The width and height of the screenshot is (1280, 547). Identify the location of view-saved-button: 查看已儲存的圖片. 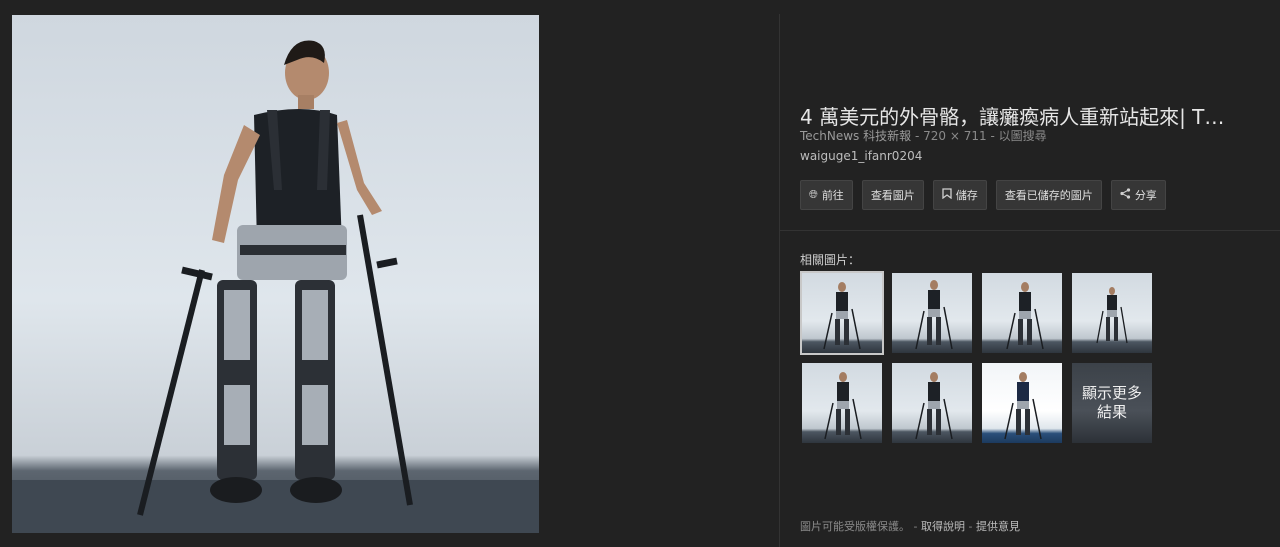
(1048, 195).